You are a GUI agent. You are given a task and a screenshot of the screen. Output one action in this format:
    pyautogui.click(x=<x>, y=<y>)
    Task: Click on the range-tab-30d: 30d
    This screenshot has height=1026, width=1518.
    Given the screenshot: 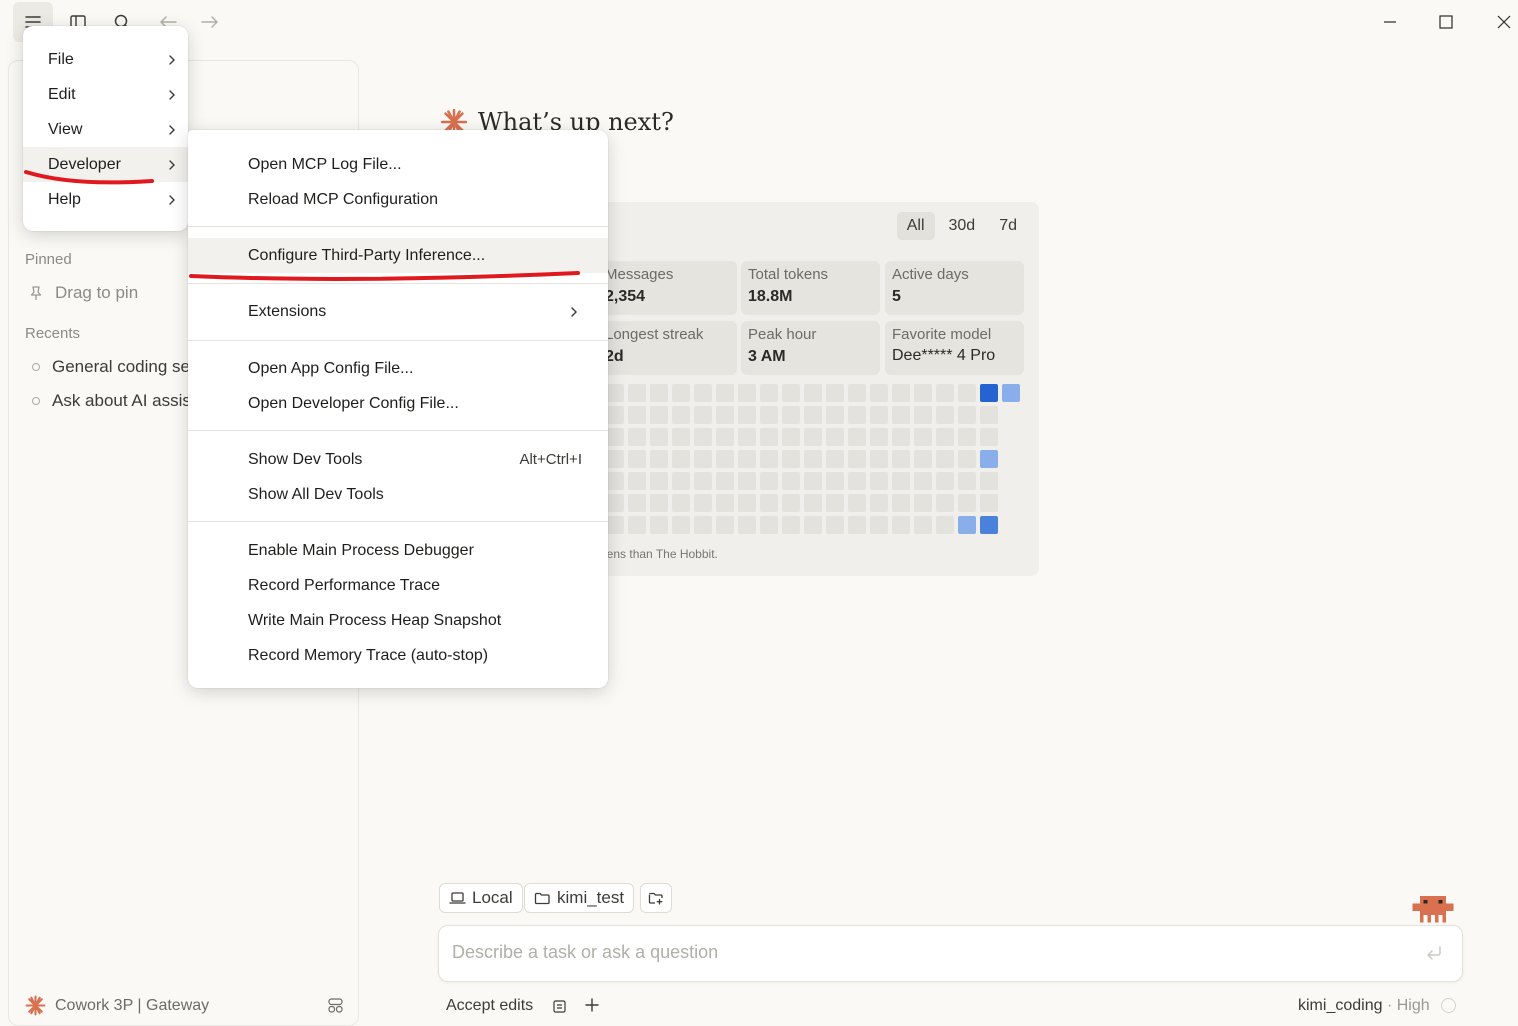 What is the action you would take?
    pyautogui.click(x=962, y=226)
    